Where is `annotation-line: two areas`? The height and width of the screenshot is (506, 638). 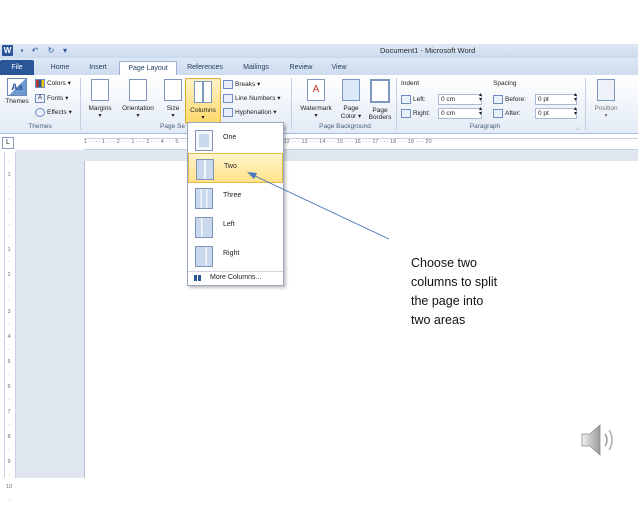
annotation-line: two areas is located at coordinates (438, 320).